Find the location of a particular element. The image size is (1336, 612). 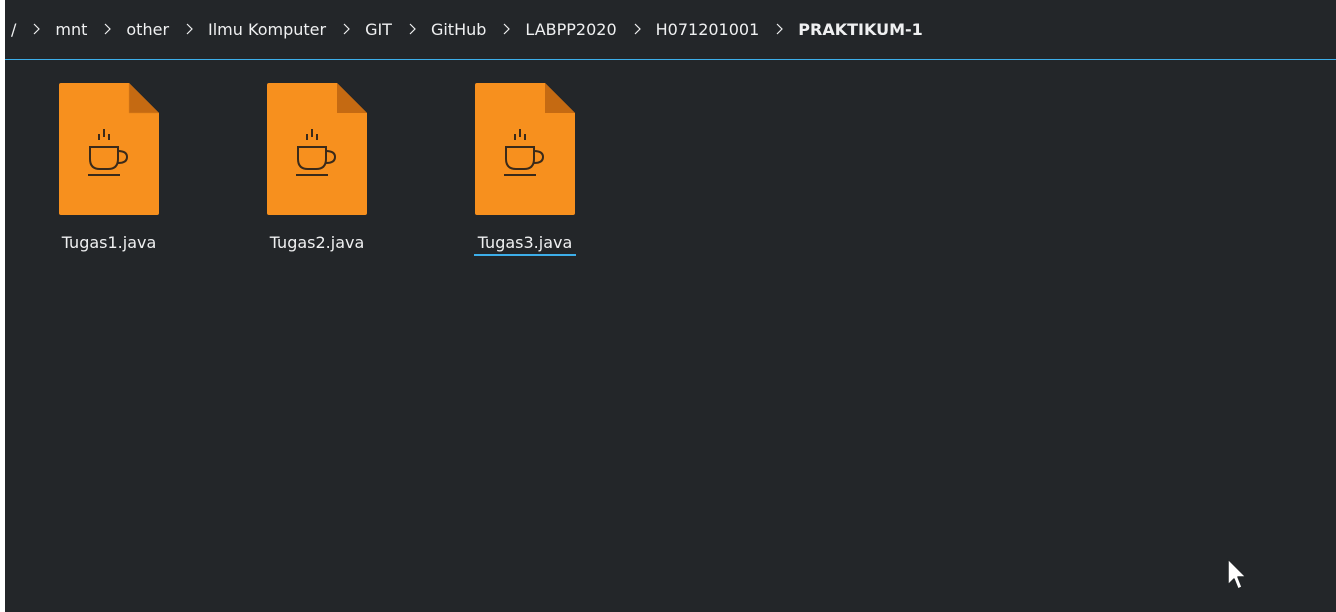

file-name-label: Tugas3.java is located at coordinates (525, 244).